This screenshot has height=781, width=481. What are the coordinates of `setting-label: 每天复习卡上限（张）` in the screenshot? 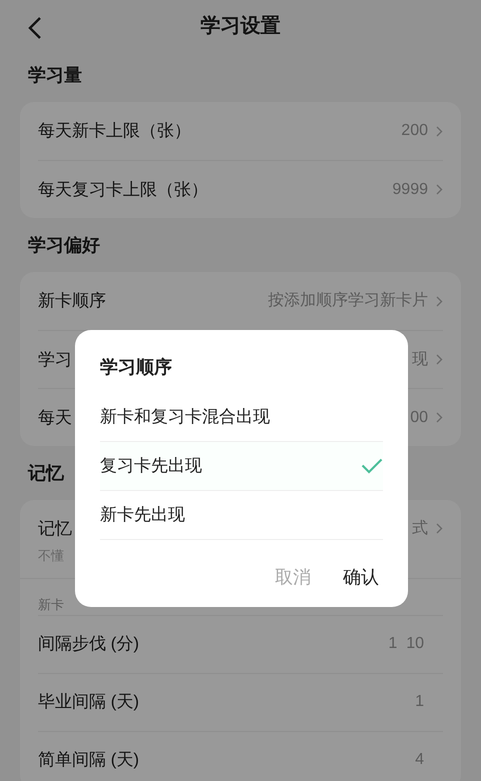 It's located at (123, 189).